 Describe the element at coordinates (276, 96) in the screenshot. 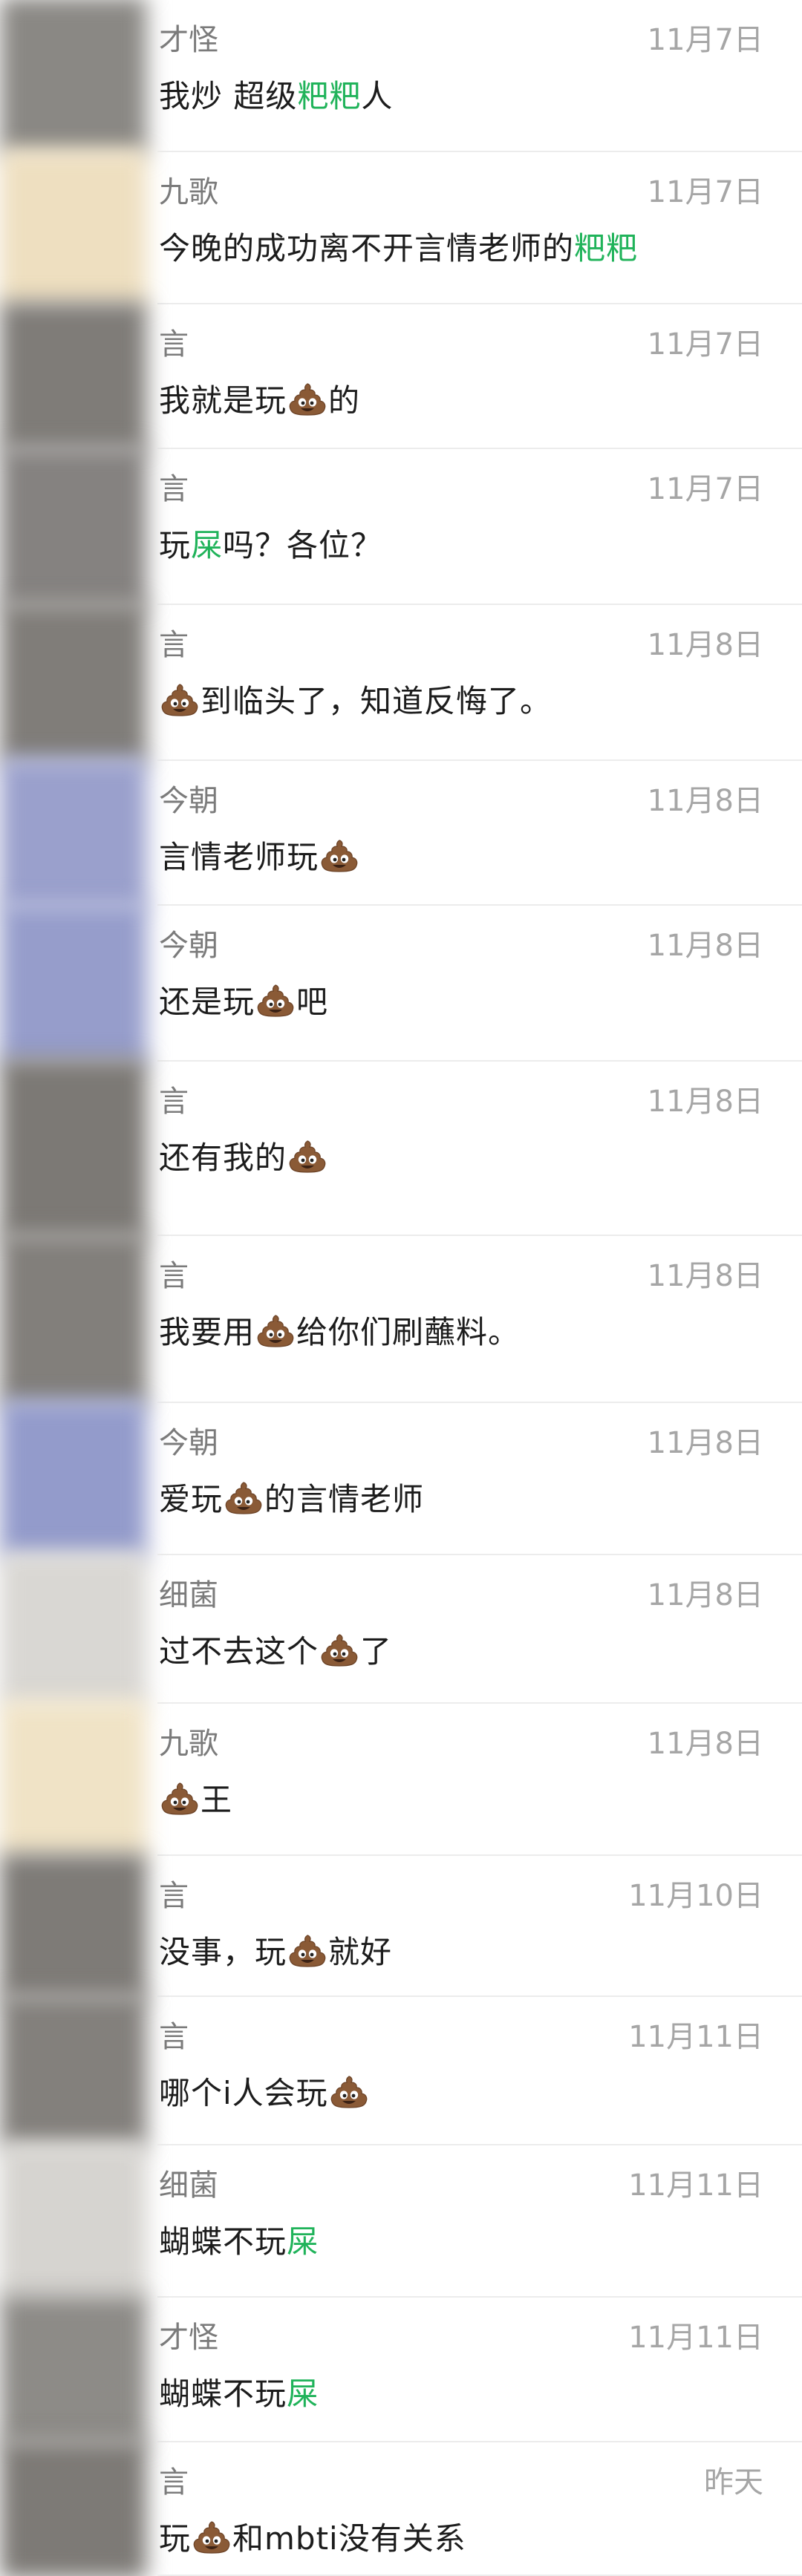

I see `comment-text: 我炒 超级粑粑人` at that location.